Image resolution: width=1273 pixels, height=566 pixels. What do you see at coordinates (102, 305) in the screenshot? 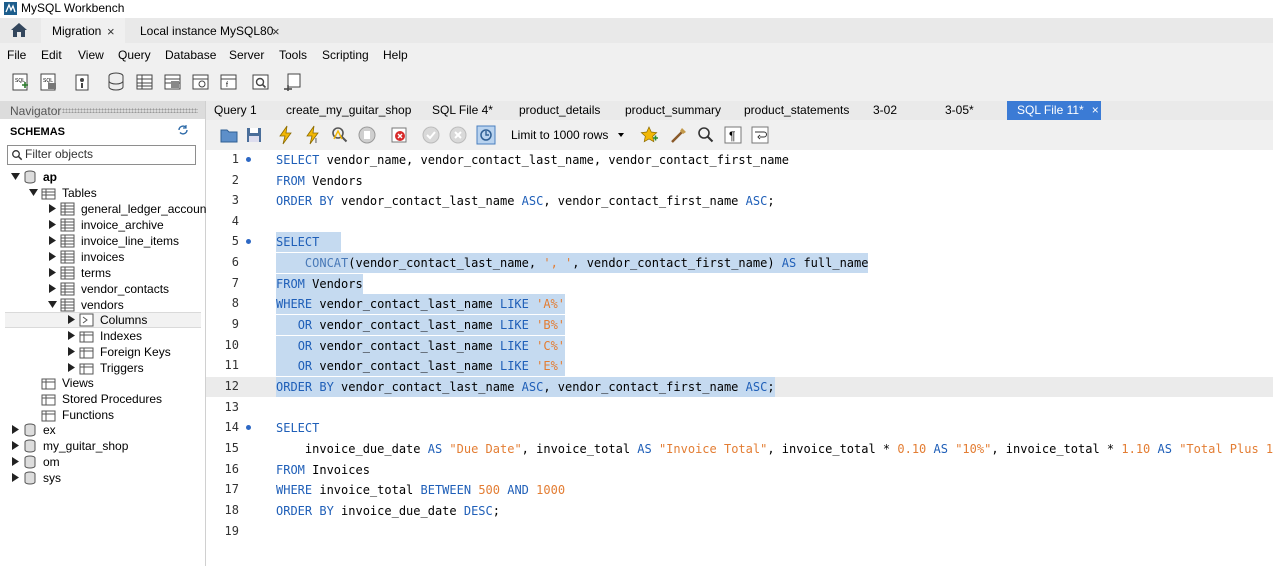
I see `tree-table-item: vendors` at bounding box center [102, 305].